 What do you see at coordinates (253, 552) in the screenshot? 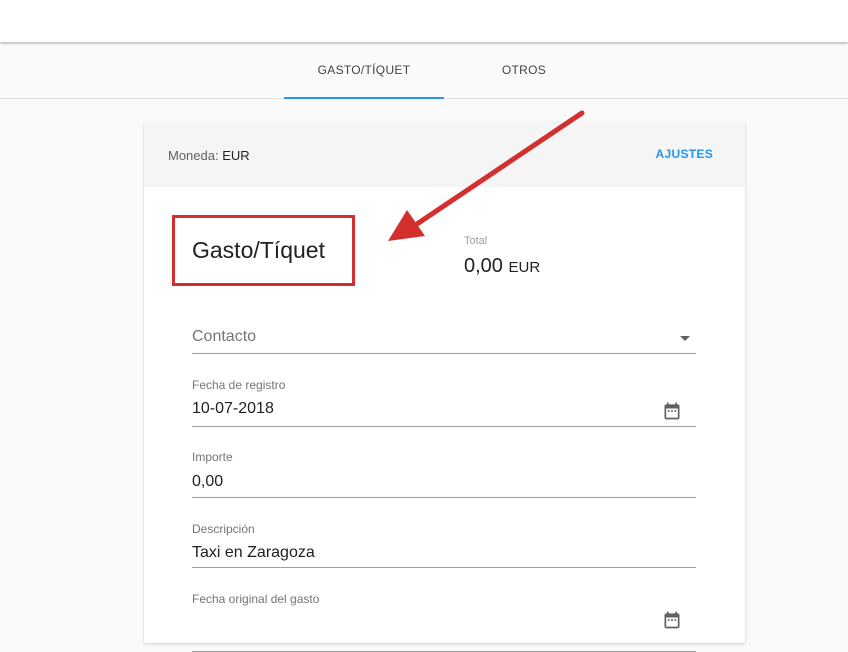
I see `description-value: Taxi en Zaragoza` at bounding box center [253, 552].